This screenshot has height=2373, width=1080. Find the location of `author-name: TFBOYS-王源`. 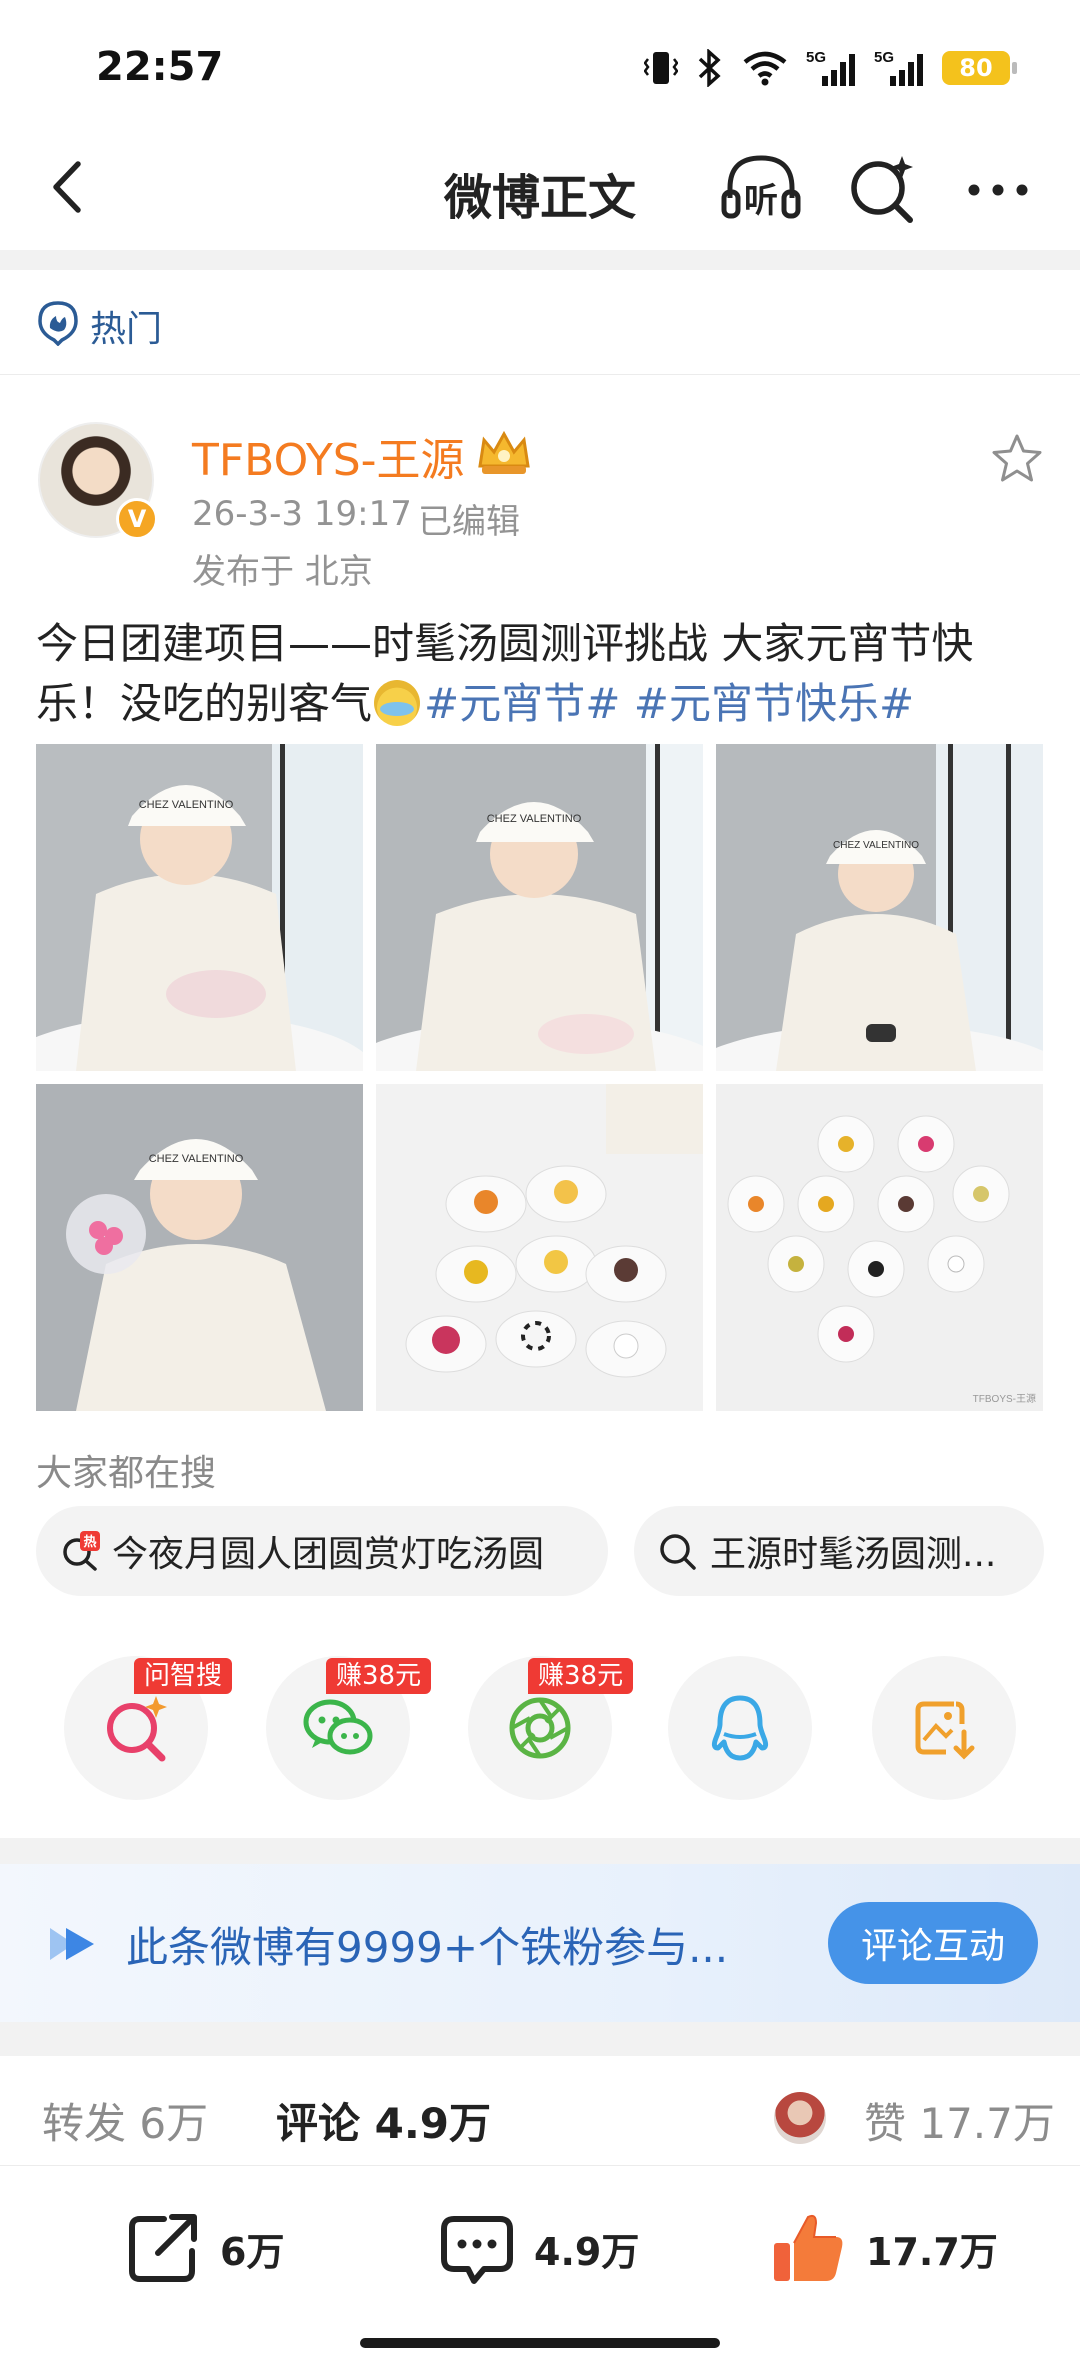

author-name: TFBOYS-王源 is located at coordinates (328, 456).